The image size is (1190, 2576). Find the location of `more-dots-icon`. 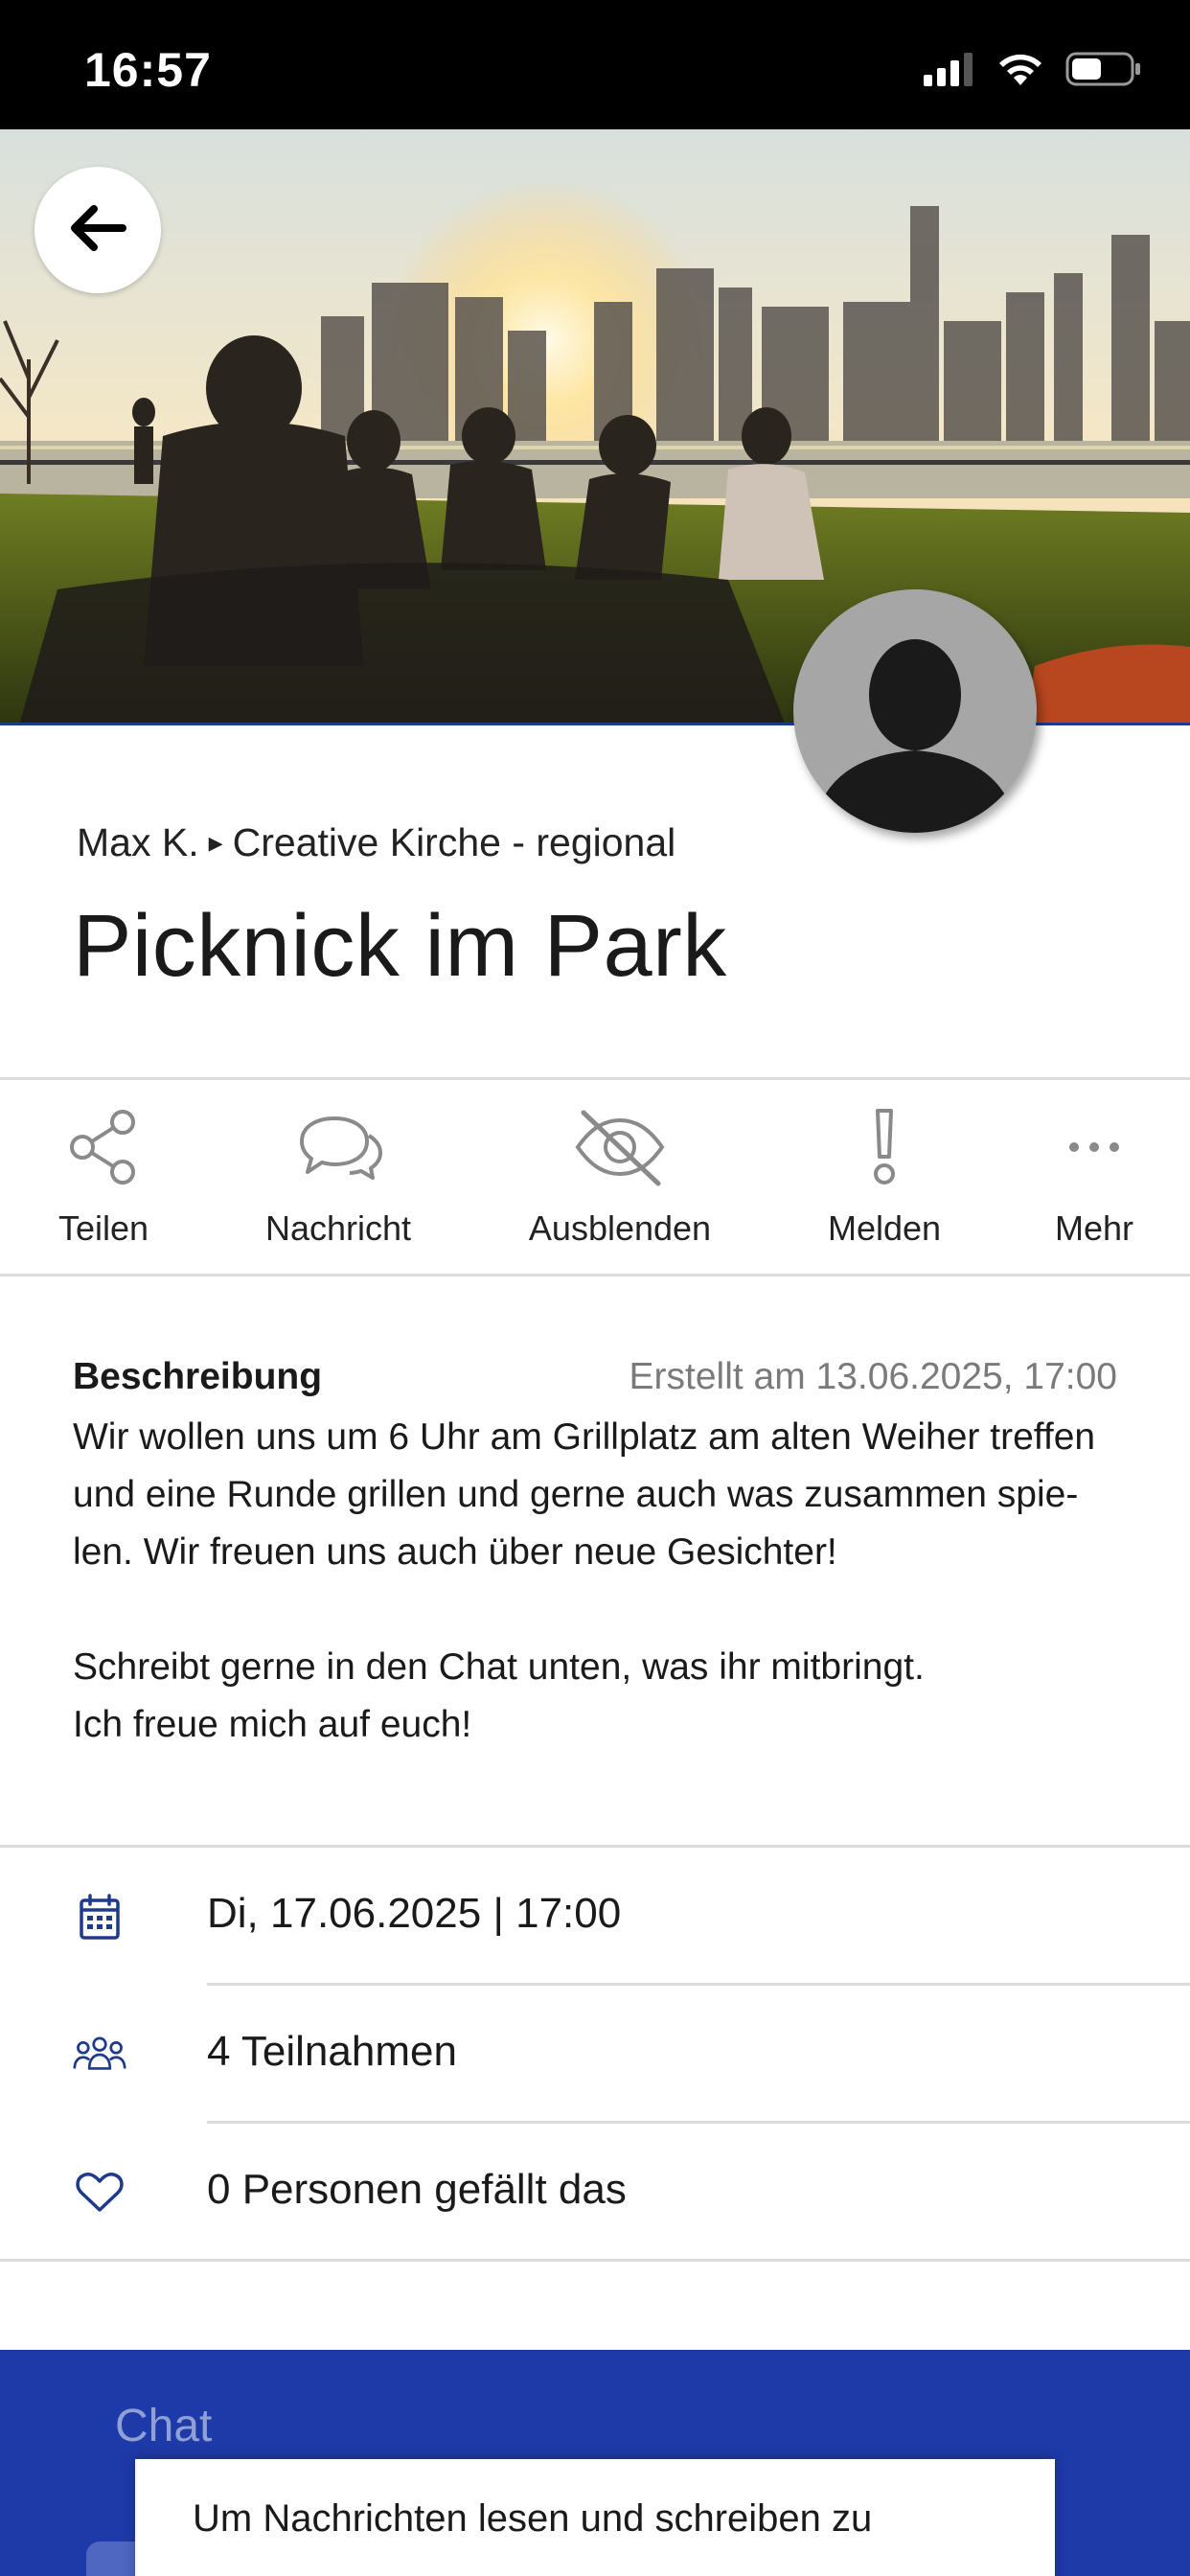

more-dots-icon is located at coordinates (1094, 1149).